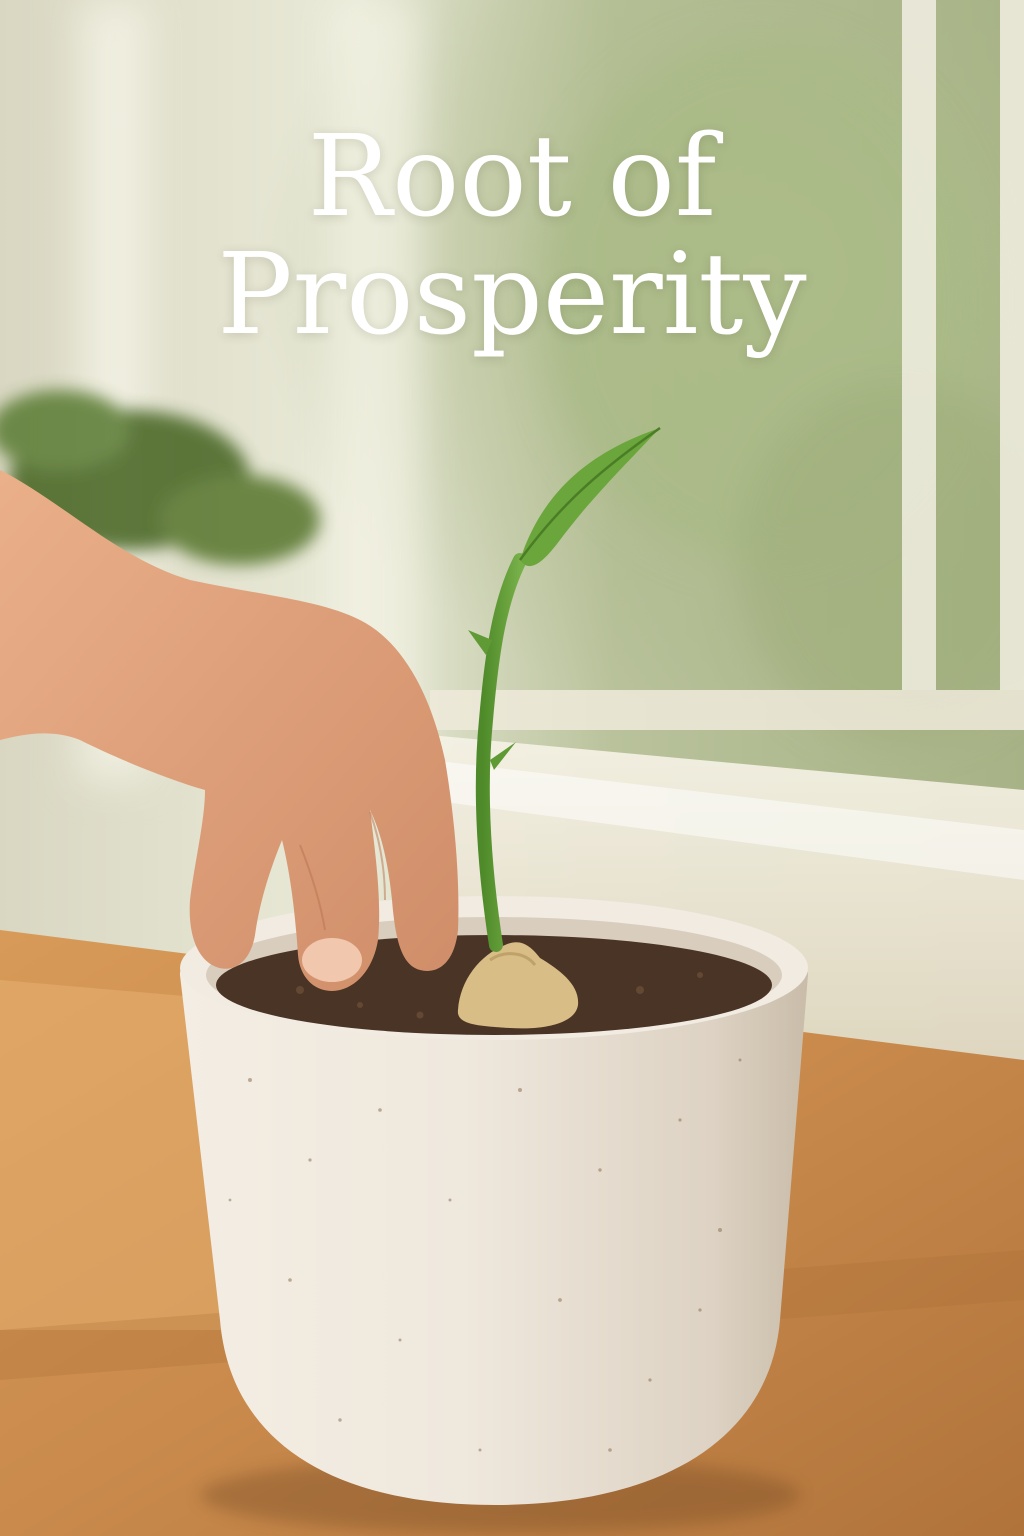  What do you see at coordinates (512, 295) in the screenshot?
I see `title-line-2: Prosperity` at bounding box center [512, 295].